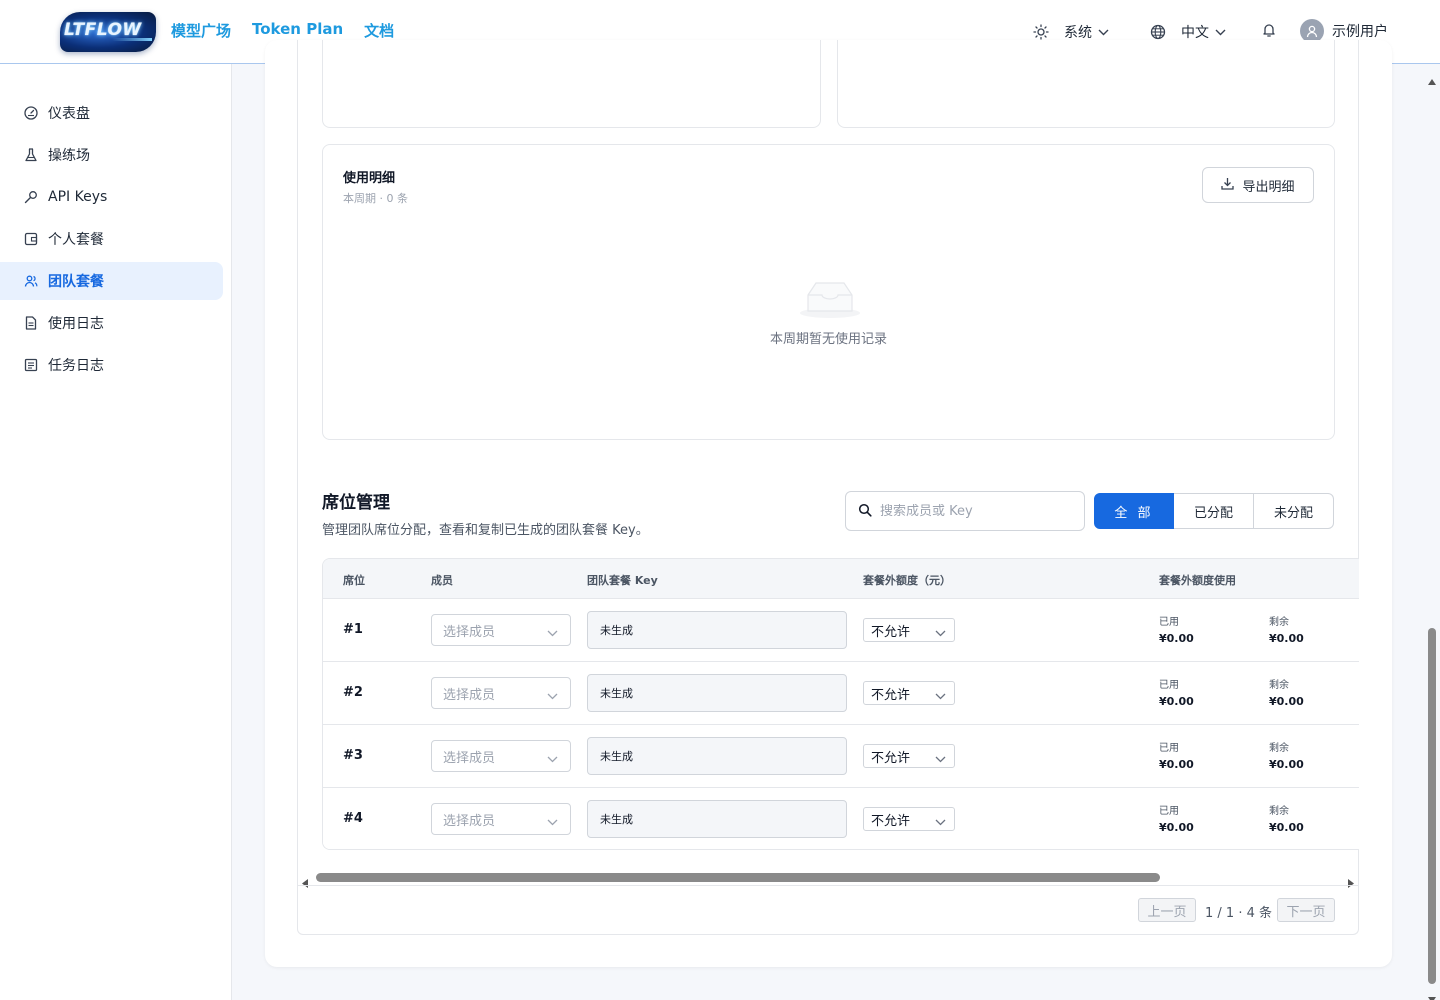 This screenshot has height=1000, width=1440. What do you see at coordinates (111, 155) in the screenshot?
I see `sidebar-item-playground: 操练场` at bounding box center [111, 155].